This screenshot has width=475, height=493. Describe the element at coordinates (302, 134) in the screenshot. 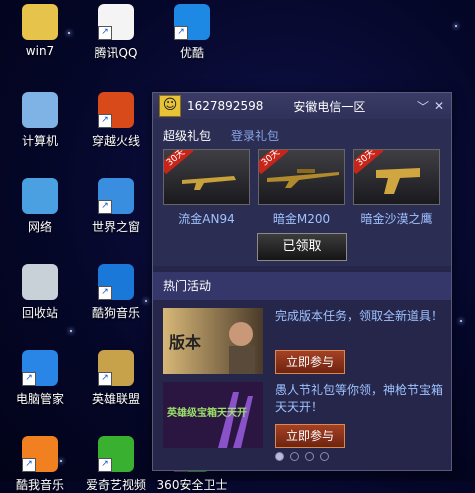

I see `gift-tabs: 超级礼包 登录礼包` at that location.